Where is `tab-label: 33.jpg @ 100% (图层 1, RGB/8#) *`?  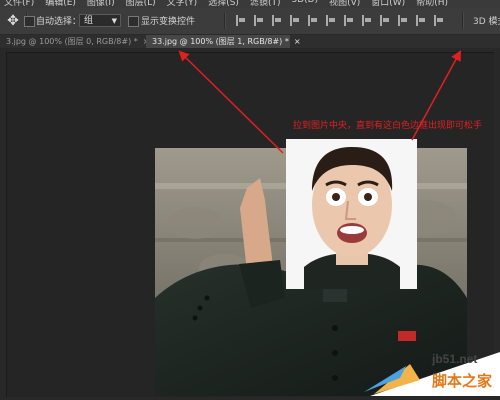 tab-label: 33.jpg @ 100% (图层 1, RGB/8#) * is located at coordinates (220, 41).